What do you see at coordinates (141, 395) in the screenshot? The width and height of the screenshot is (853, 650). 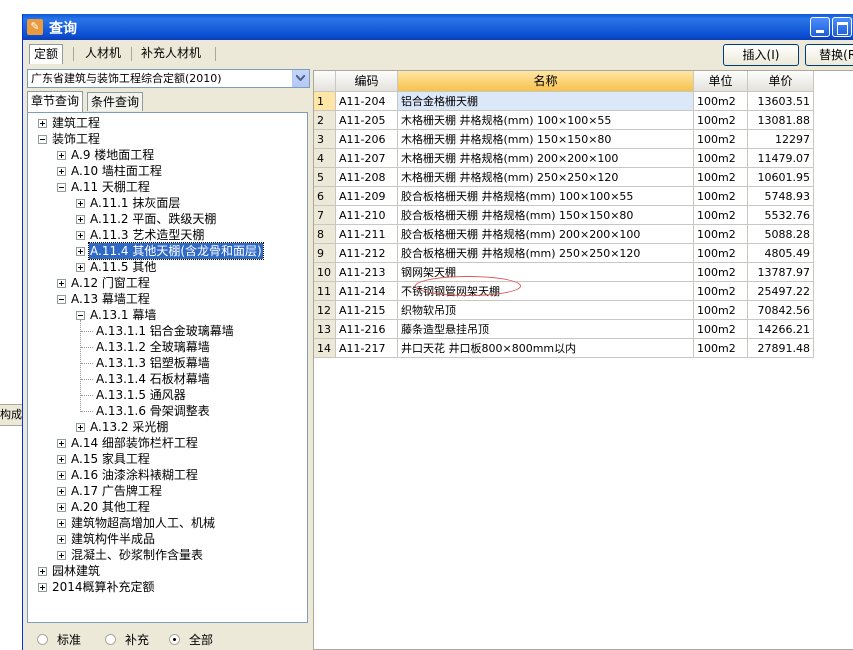 I see `tree-node-label: A.13.1.5 通风器` at bounding box center [141, 395].